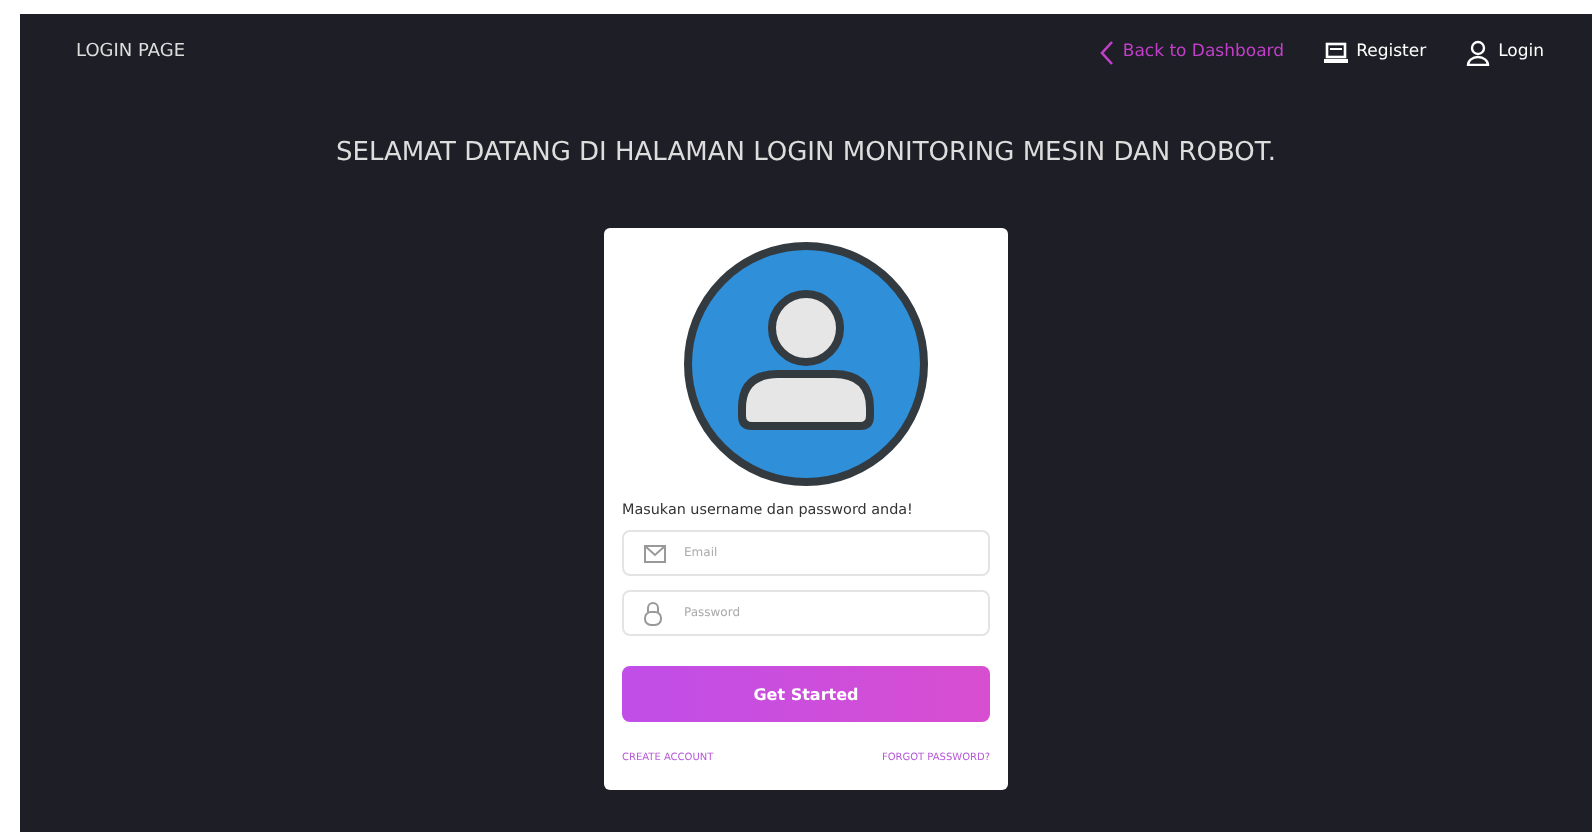  What do you see at coordinates (1375, 52) in the screenshot?
I see `register-link: Register` at bounding box center [1375, 52].